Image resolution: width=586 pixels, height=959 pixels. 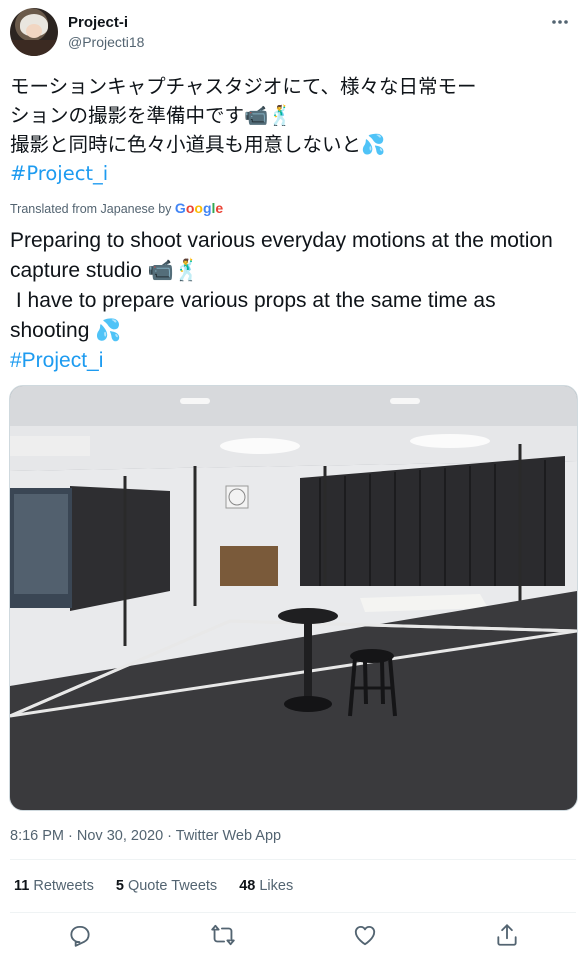 I want to click on avatar-face, so click(x=34, y=31).